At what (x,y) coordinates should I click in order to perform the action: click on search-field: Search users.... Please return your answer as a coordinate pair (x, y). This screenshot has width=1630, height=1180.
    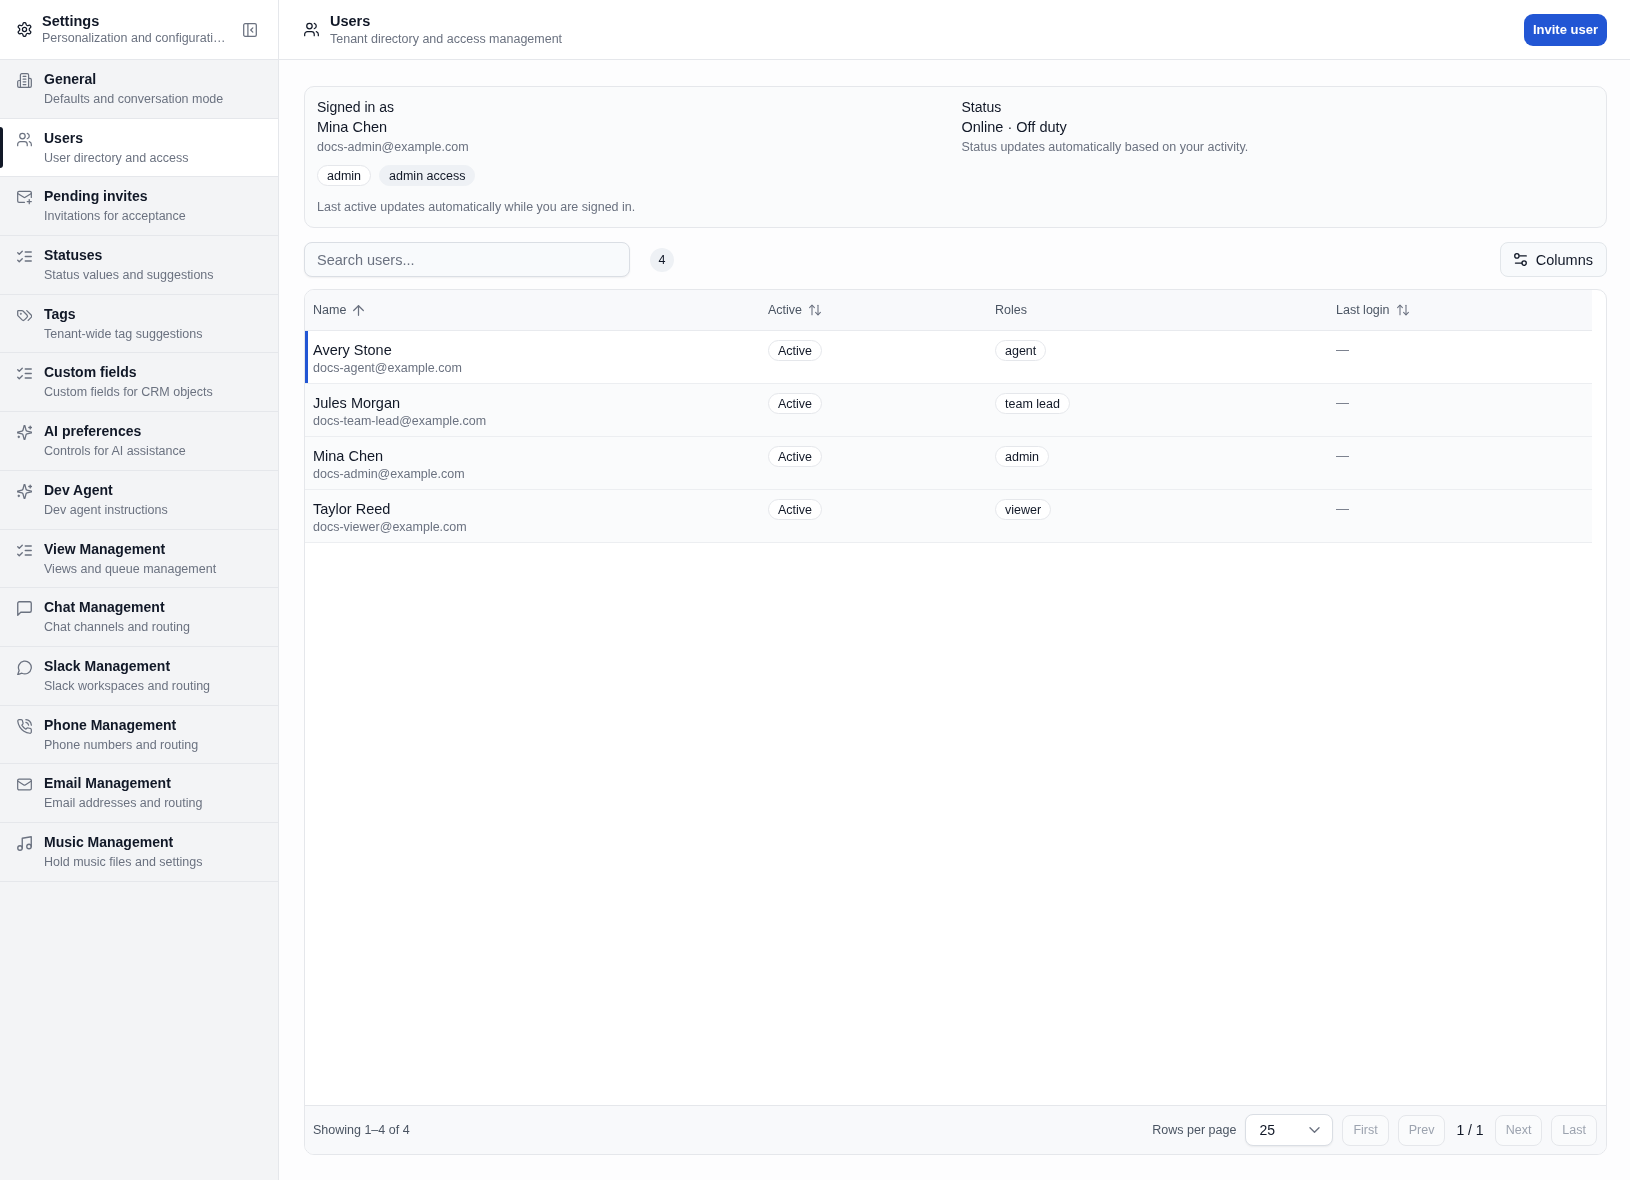
    Looking at the image, I should click on (467, 259).